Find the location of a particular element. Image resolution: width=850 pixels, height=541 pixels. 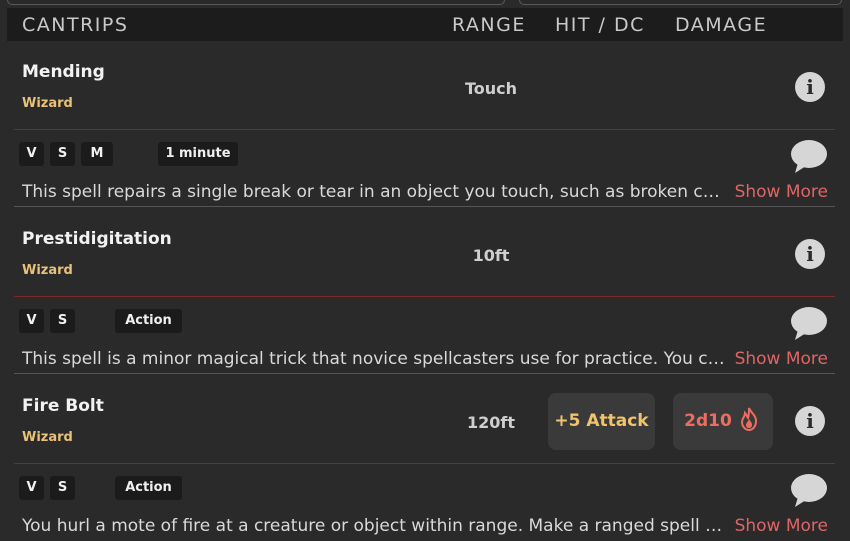

spell-range: Touch is located at coordinates (491, 88).